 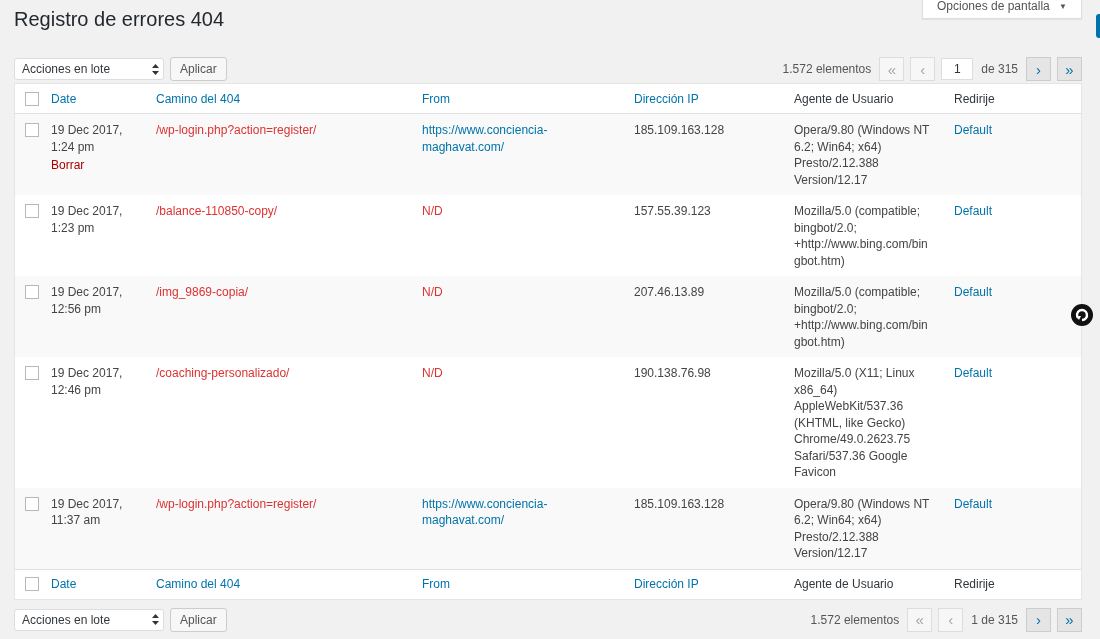 What do you see at coordinates (87, 300) in the screenshot?
I see `date-text: 19 Dec 2017, 12:56 pm` at bounding box center [87, 300].